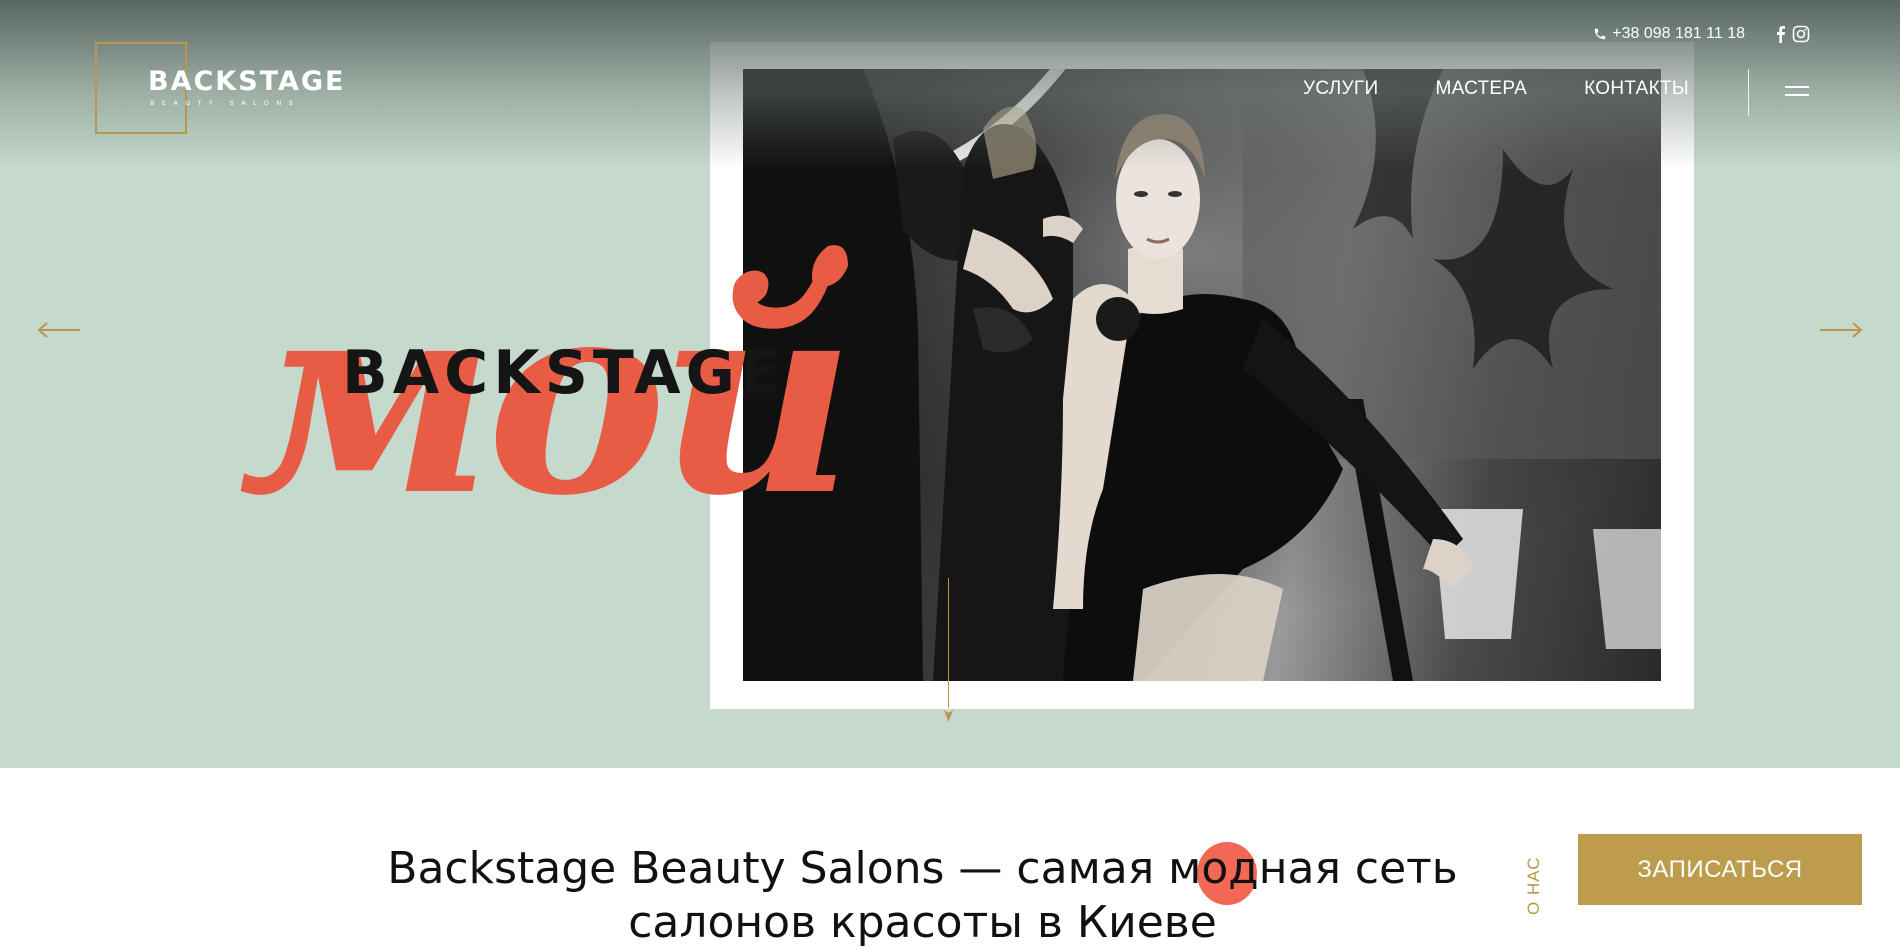  I want to click on facebook-icon, so click(1780, 34).